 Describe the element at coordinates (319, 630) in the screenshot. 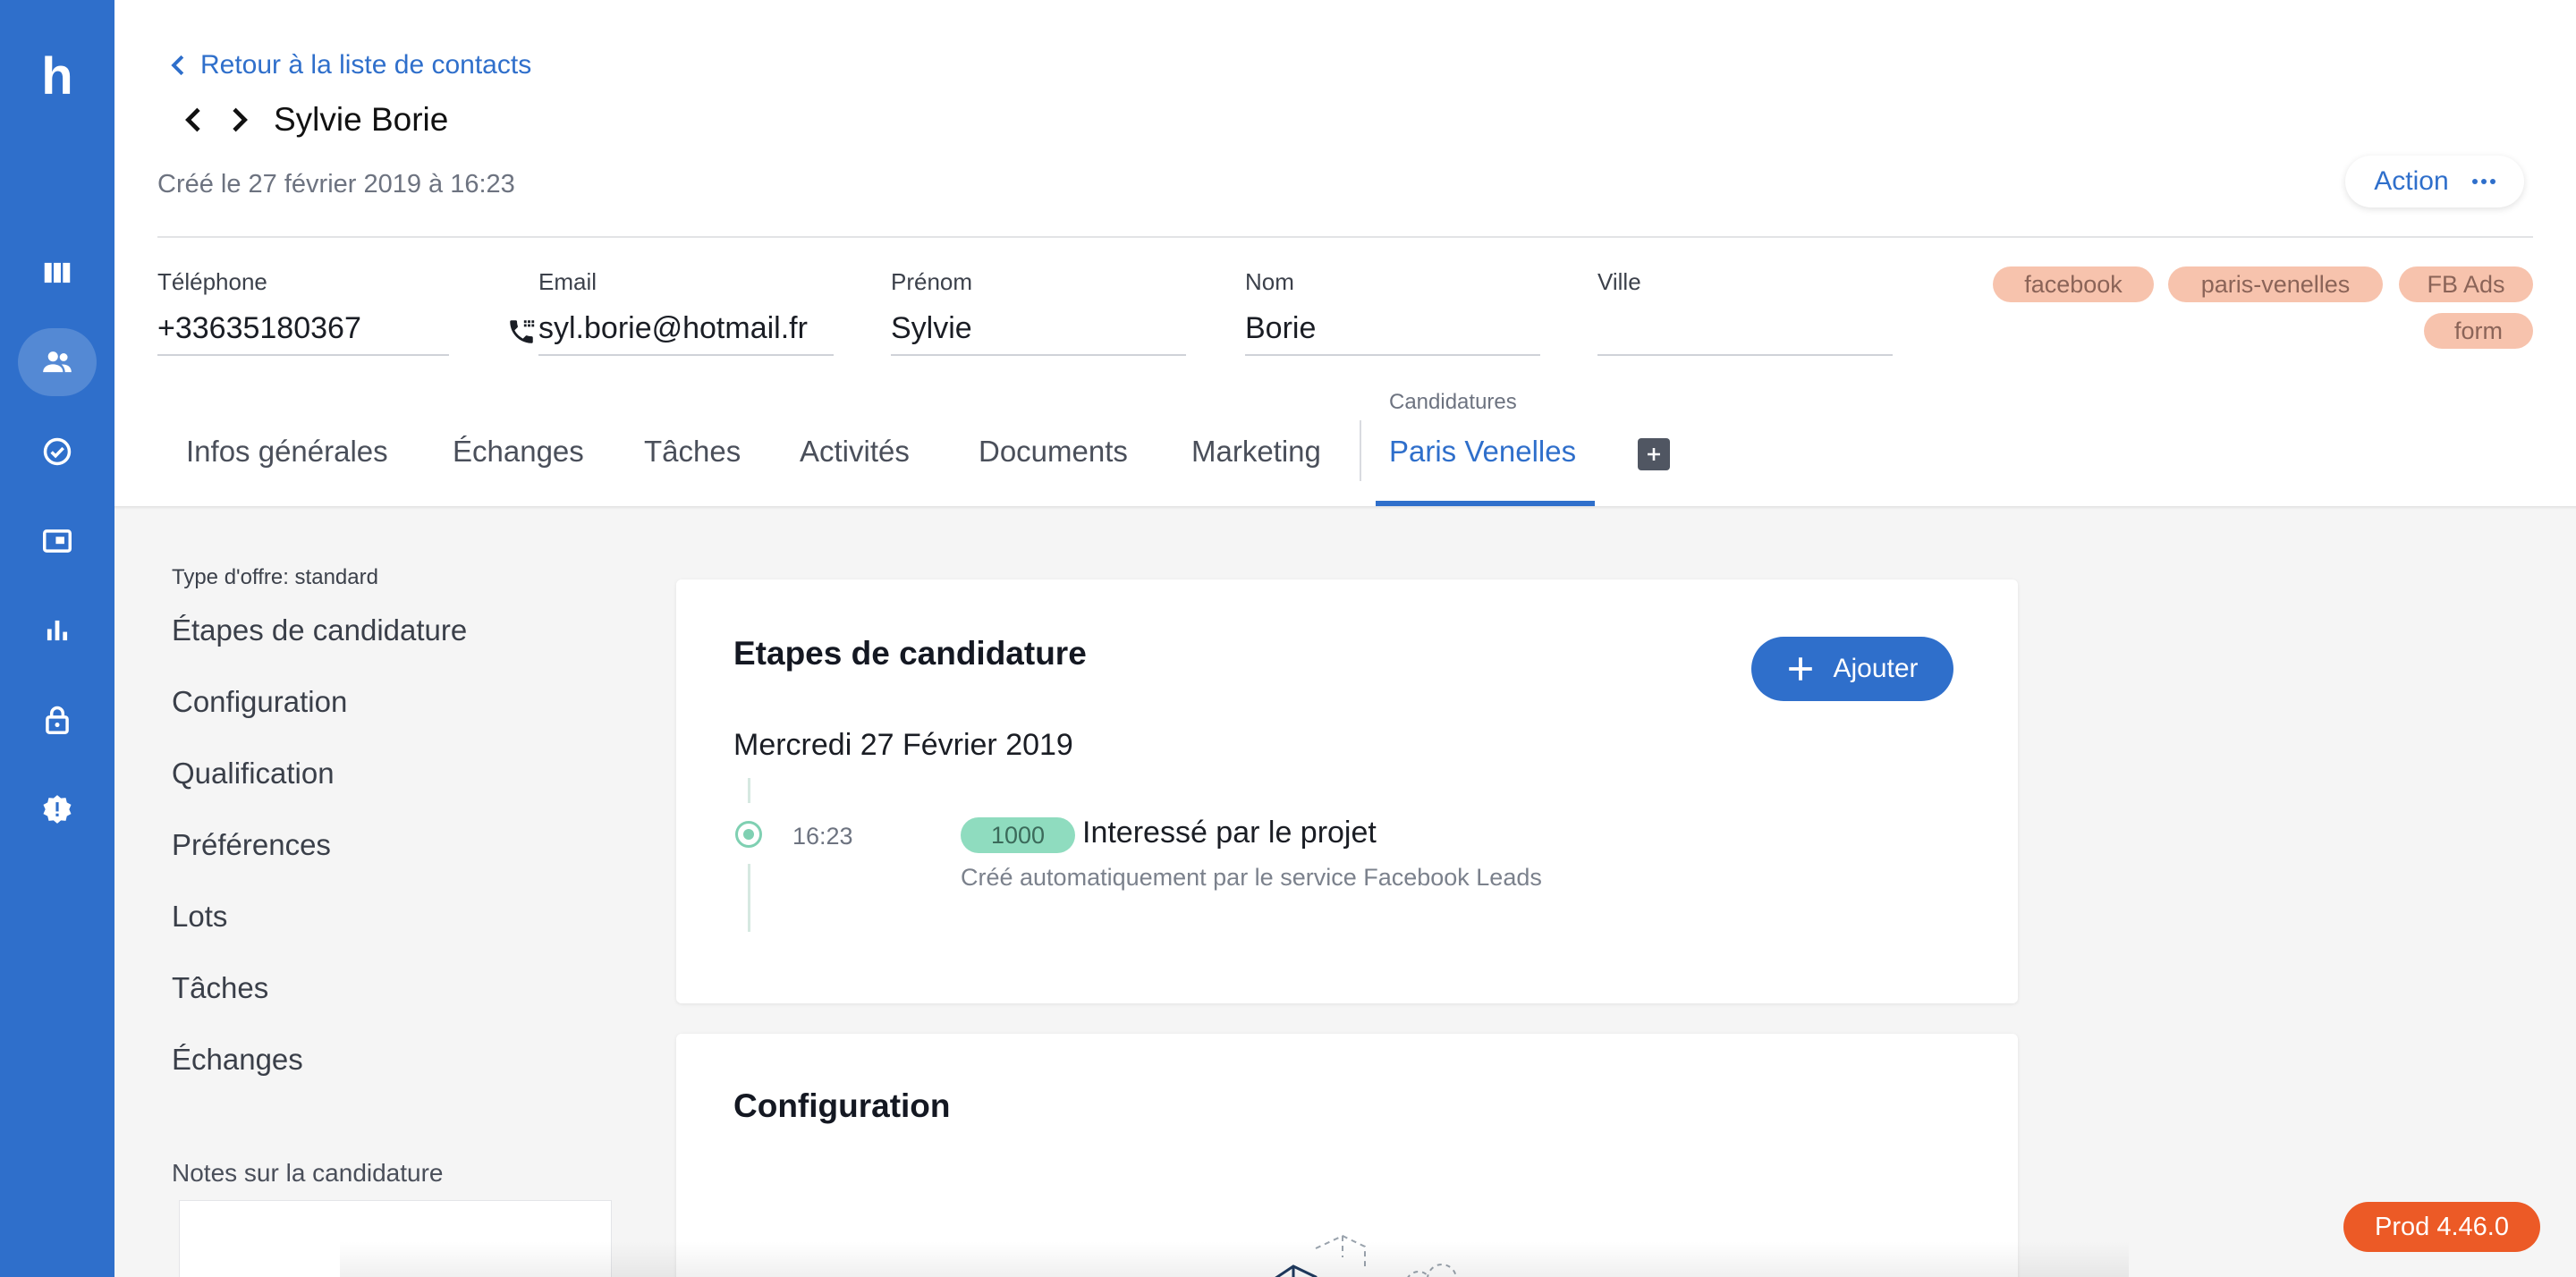

I see `menu-etapes: Étapes de candidature` at that location.